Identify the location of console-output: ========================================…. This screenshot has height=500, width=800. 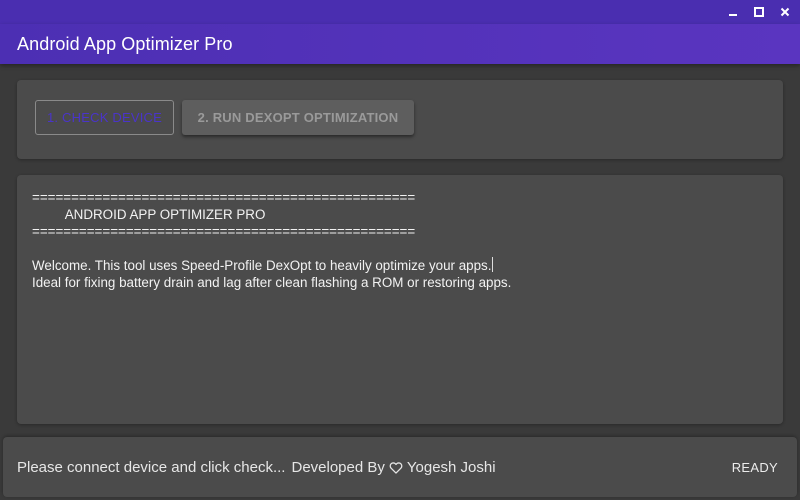
(271, 240).